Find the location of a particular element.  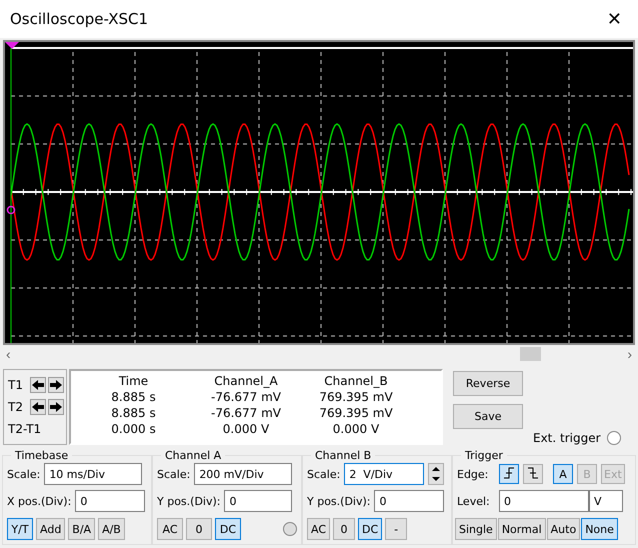

scroll-right-button: › is located at coordinates (629, 354).